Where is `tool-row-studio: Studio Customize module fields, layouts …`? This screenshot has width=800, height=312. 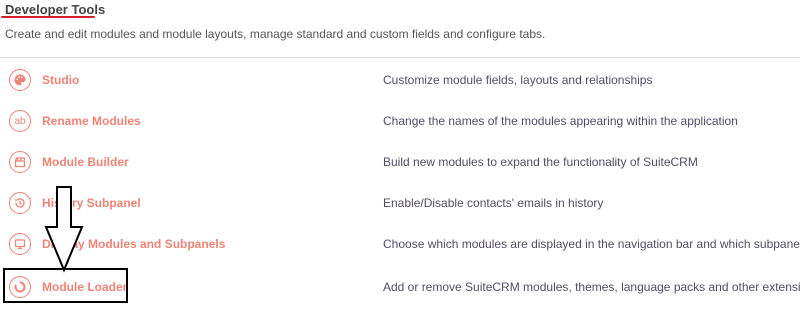 tool-row-studio: Studio Customize module fields, layouts … is located at coordinates (400, 79).